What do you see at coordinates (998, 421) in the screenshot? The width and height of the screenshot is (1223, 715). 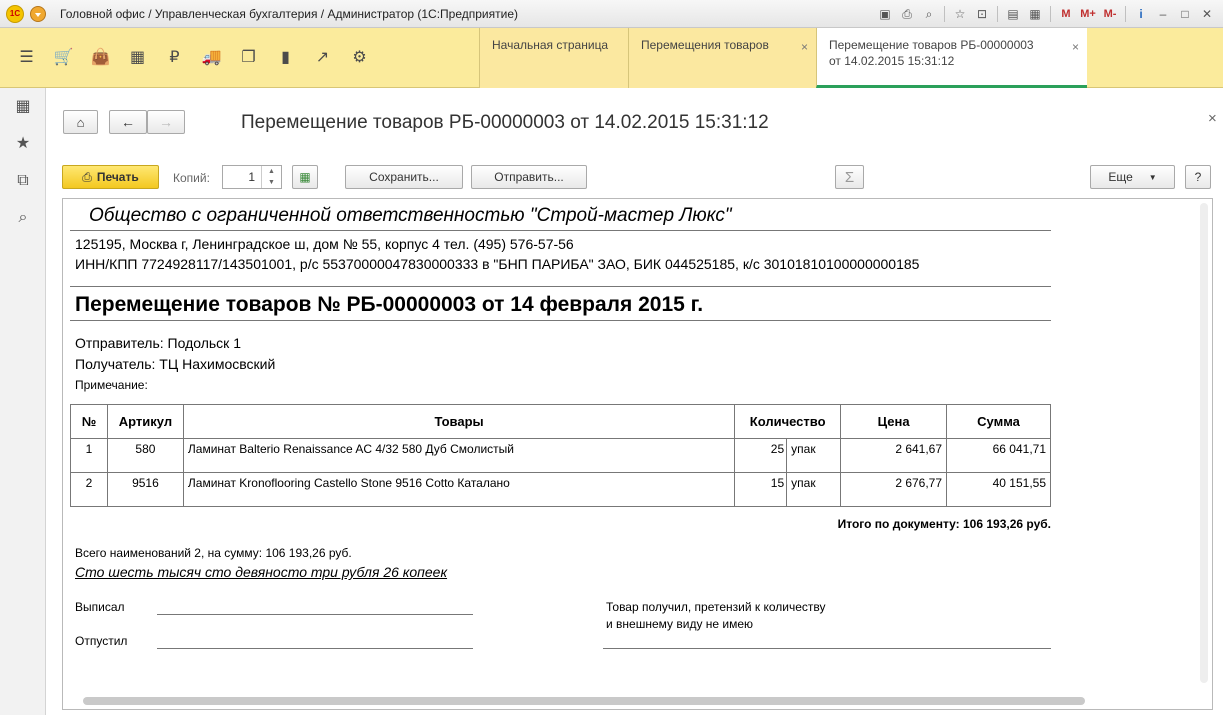 I see `column-header-sum: Сумма` at bounding box center [998, 421].